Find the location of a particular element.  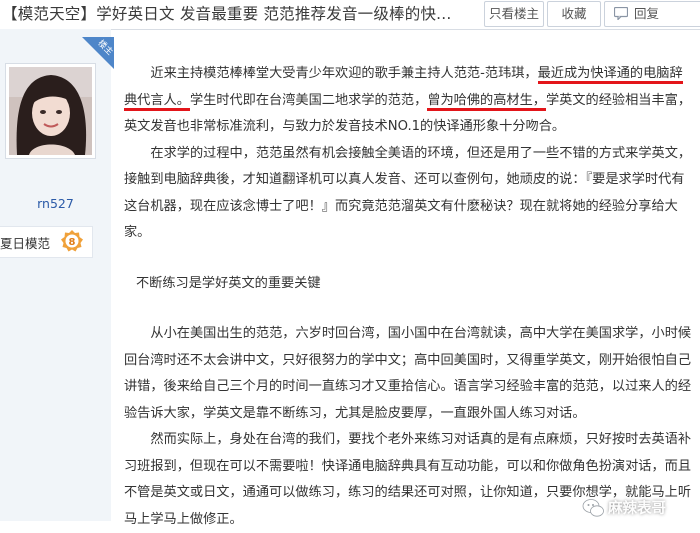

section-subtitle: 不断练习是学好英文的重要关键 is located at coordinates (228, 283).